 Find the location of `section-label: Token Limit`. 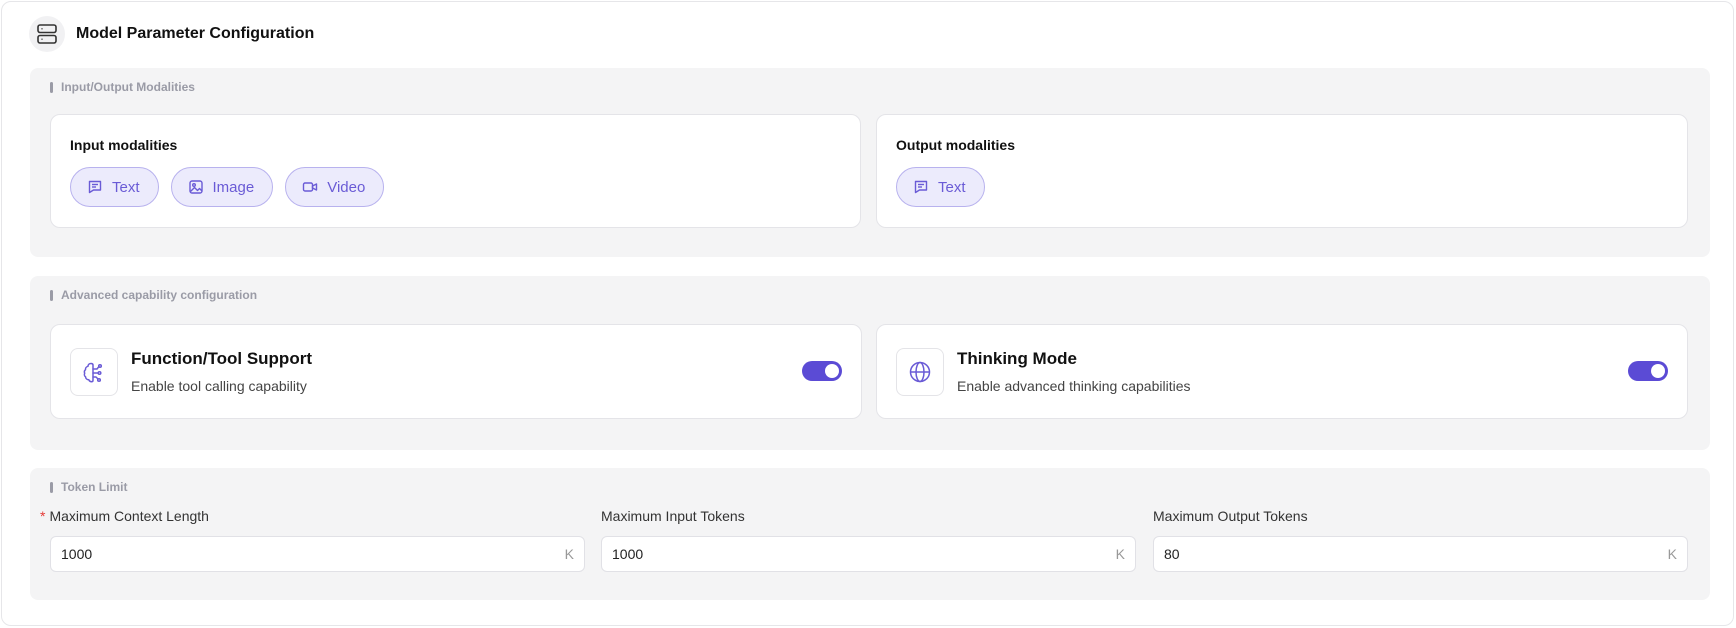

section-label: Token Limit is located at coordinates (88, 487).